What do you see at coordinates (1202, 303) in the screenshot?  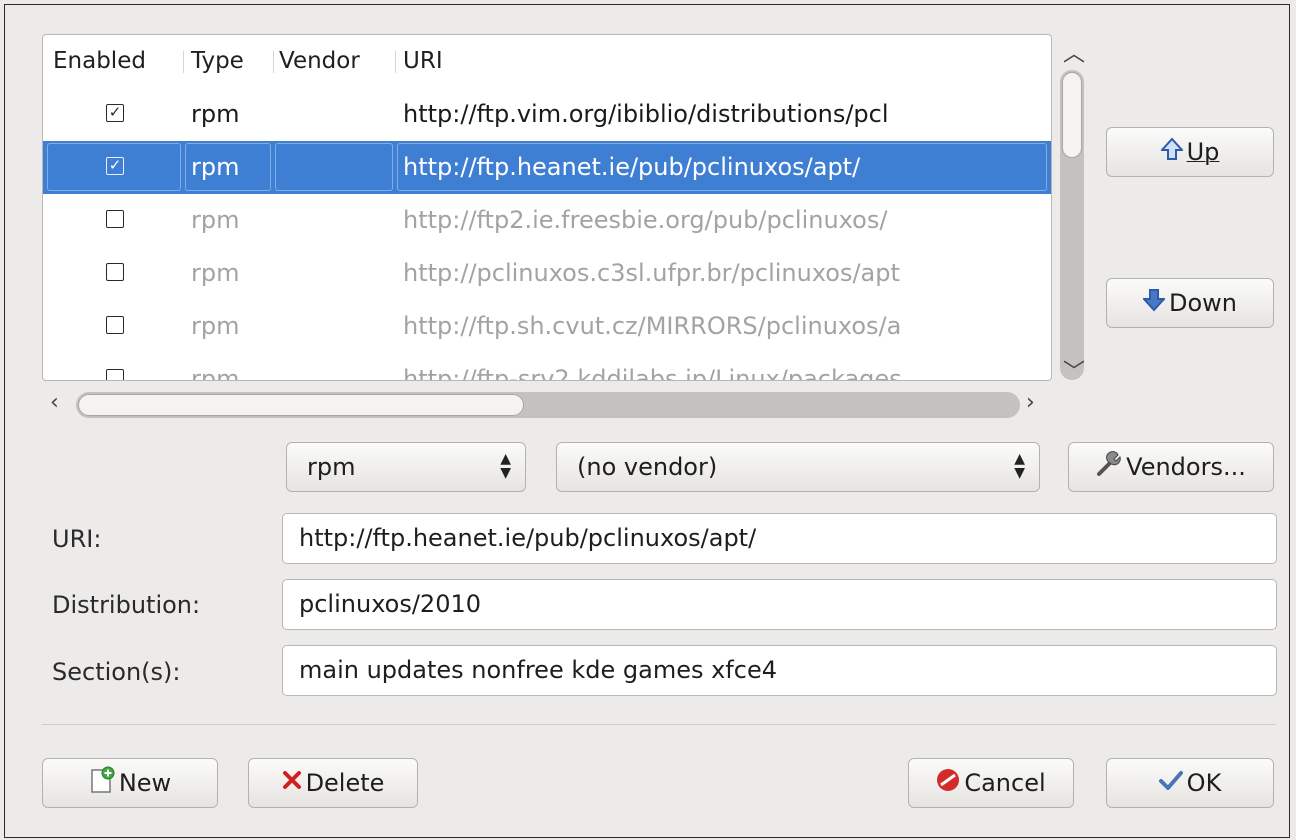 I see `down-button-label: Down` at bounding box center [1202, 303].